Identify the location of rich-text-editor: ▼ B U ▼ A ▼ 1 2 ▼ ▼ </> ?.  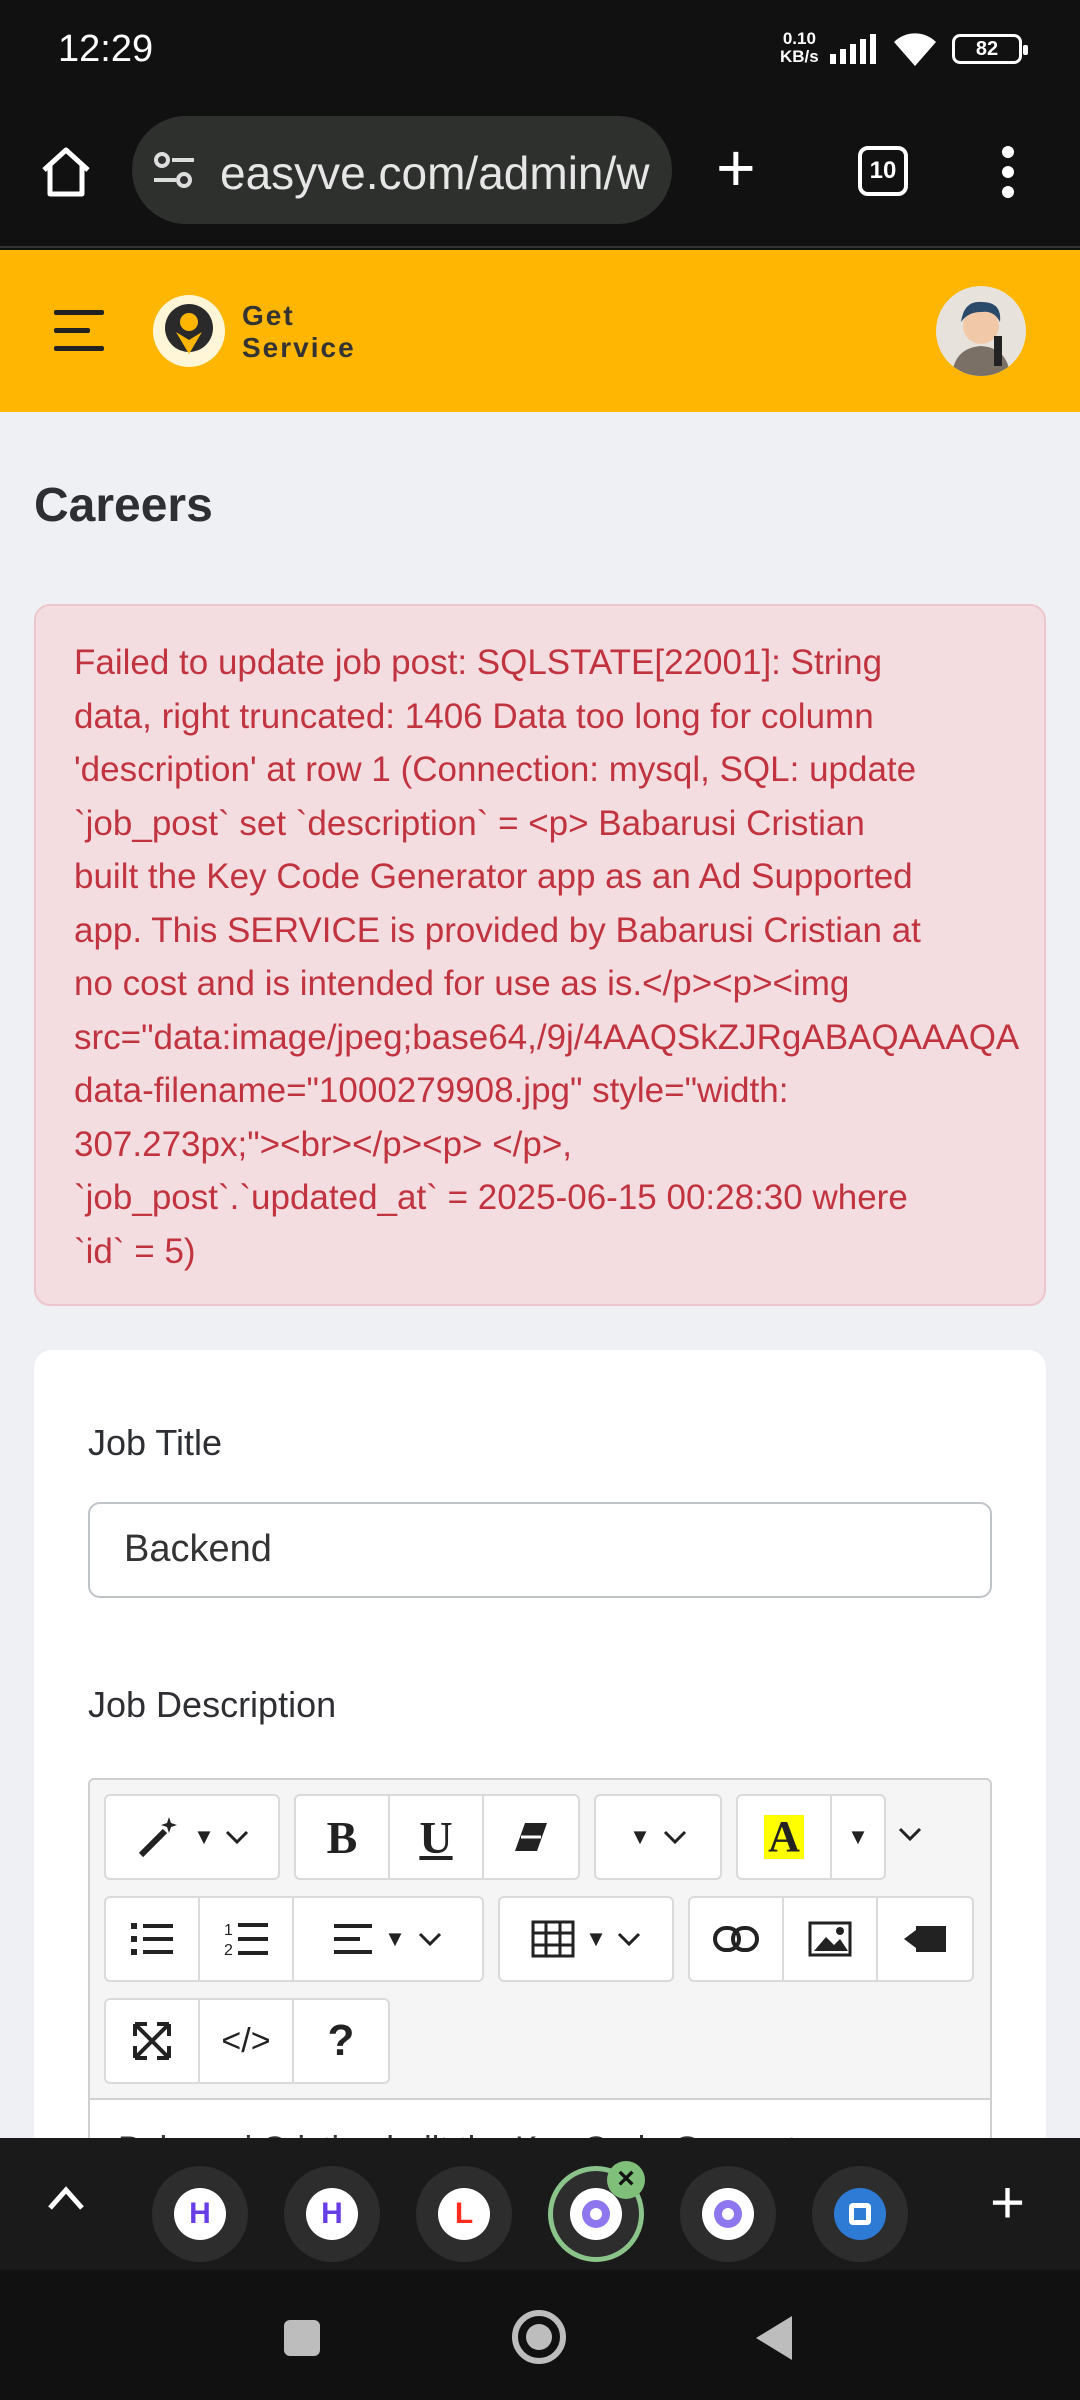
(540, 1958).